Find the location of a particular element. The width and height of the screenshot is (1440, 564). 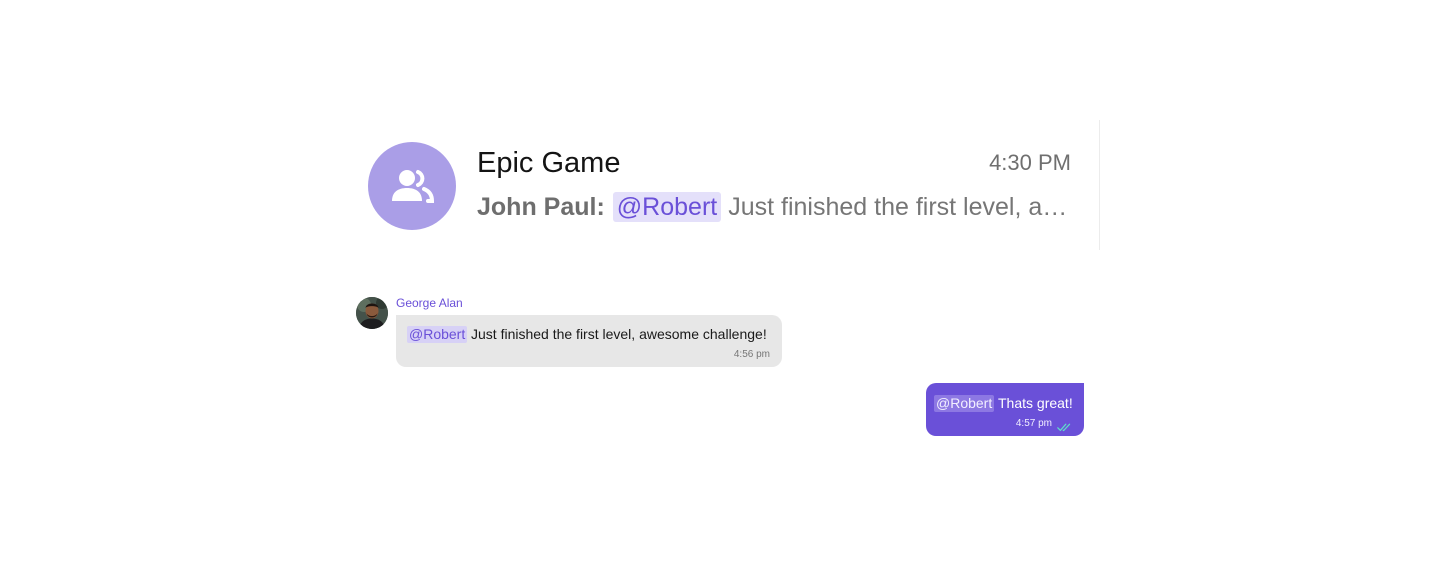

outgoing-message-bubble: @Robert Thats great! 4:57 pm is located at coordinates (1005, 409).